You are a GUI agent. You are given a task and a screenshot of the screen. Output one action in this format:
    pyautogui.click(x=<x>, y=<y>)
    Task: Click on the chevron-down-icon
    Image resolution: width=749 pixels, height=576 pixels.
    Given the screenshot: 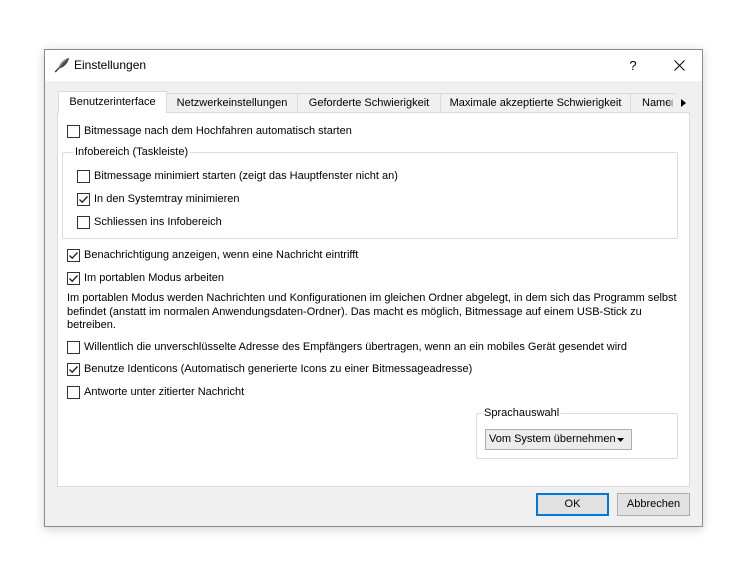 What is the action you would take?
    pyautogui.click(x=620, y=440)
    